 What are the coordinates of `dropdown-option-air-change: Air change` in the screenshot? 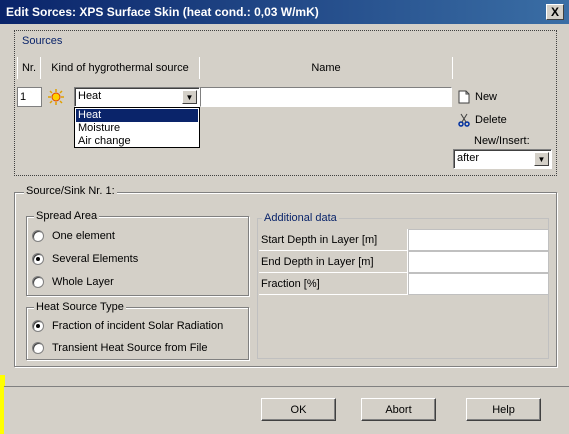 It's located at (137, 141).